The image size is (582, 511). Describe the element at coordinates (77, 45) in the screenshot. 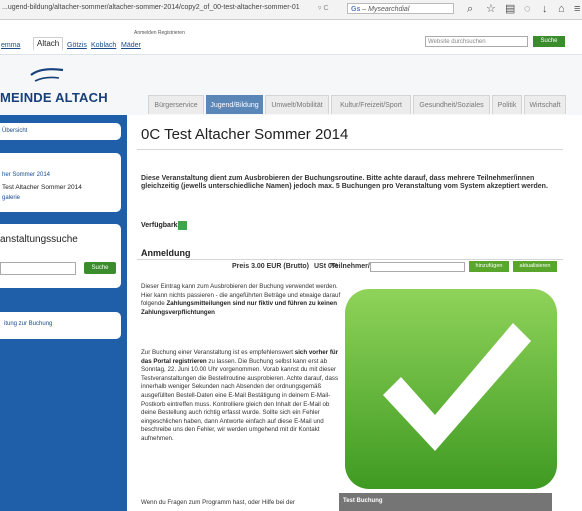

I see `toplink-goetzis: Götzis` at that location.